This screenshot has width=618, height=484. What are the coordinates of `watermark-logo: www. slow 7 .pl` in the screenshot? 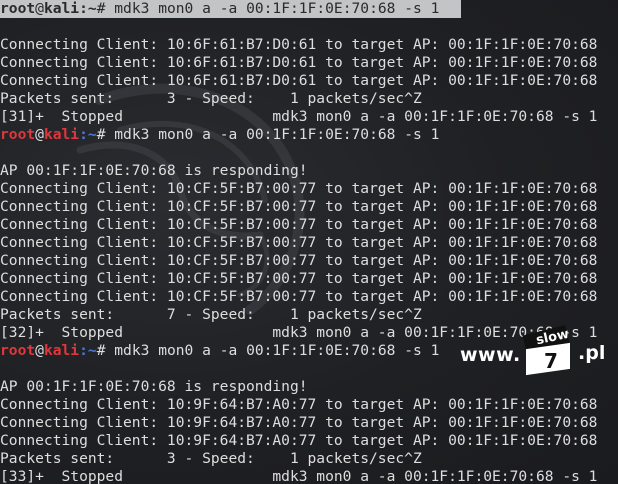 It's located at (535, 352).